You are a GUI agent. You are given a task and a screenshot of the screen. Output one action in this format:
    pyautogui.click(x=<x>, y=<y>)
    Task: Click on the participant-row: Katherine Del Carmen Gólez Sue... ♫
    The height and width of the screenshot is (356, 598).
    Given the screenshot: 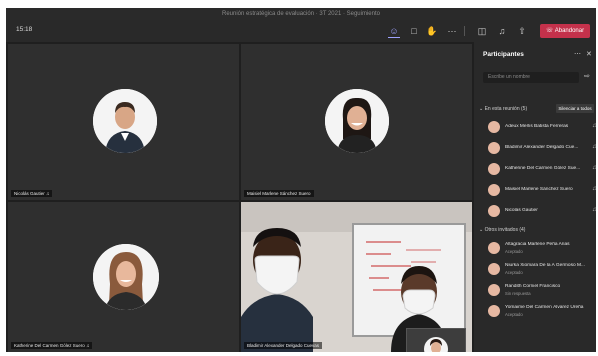 What is the action you would take?
    pyautogui.click(x=542, y=169)
    